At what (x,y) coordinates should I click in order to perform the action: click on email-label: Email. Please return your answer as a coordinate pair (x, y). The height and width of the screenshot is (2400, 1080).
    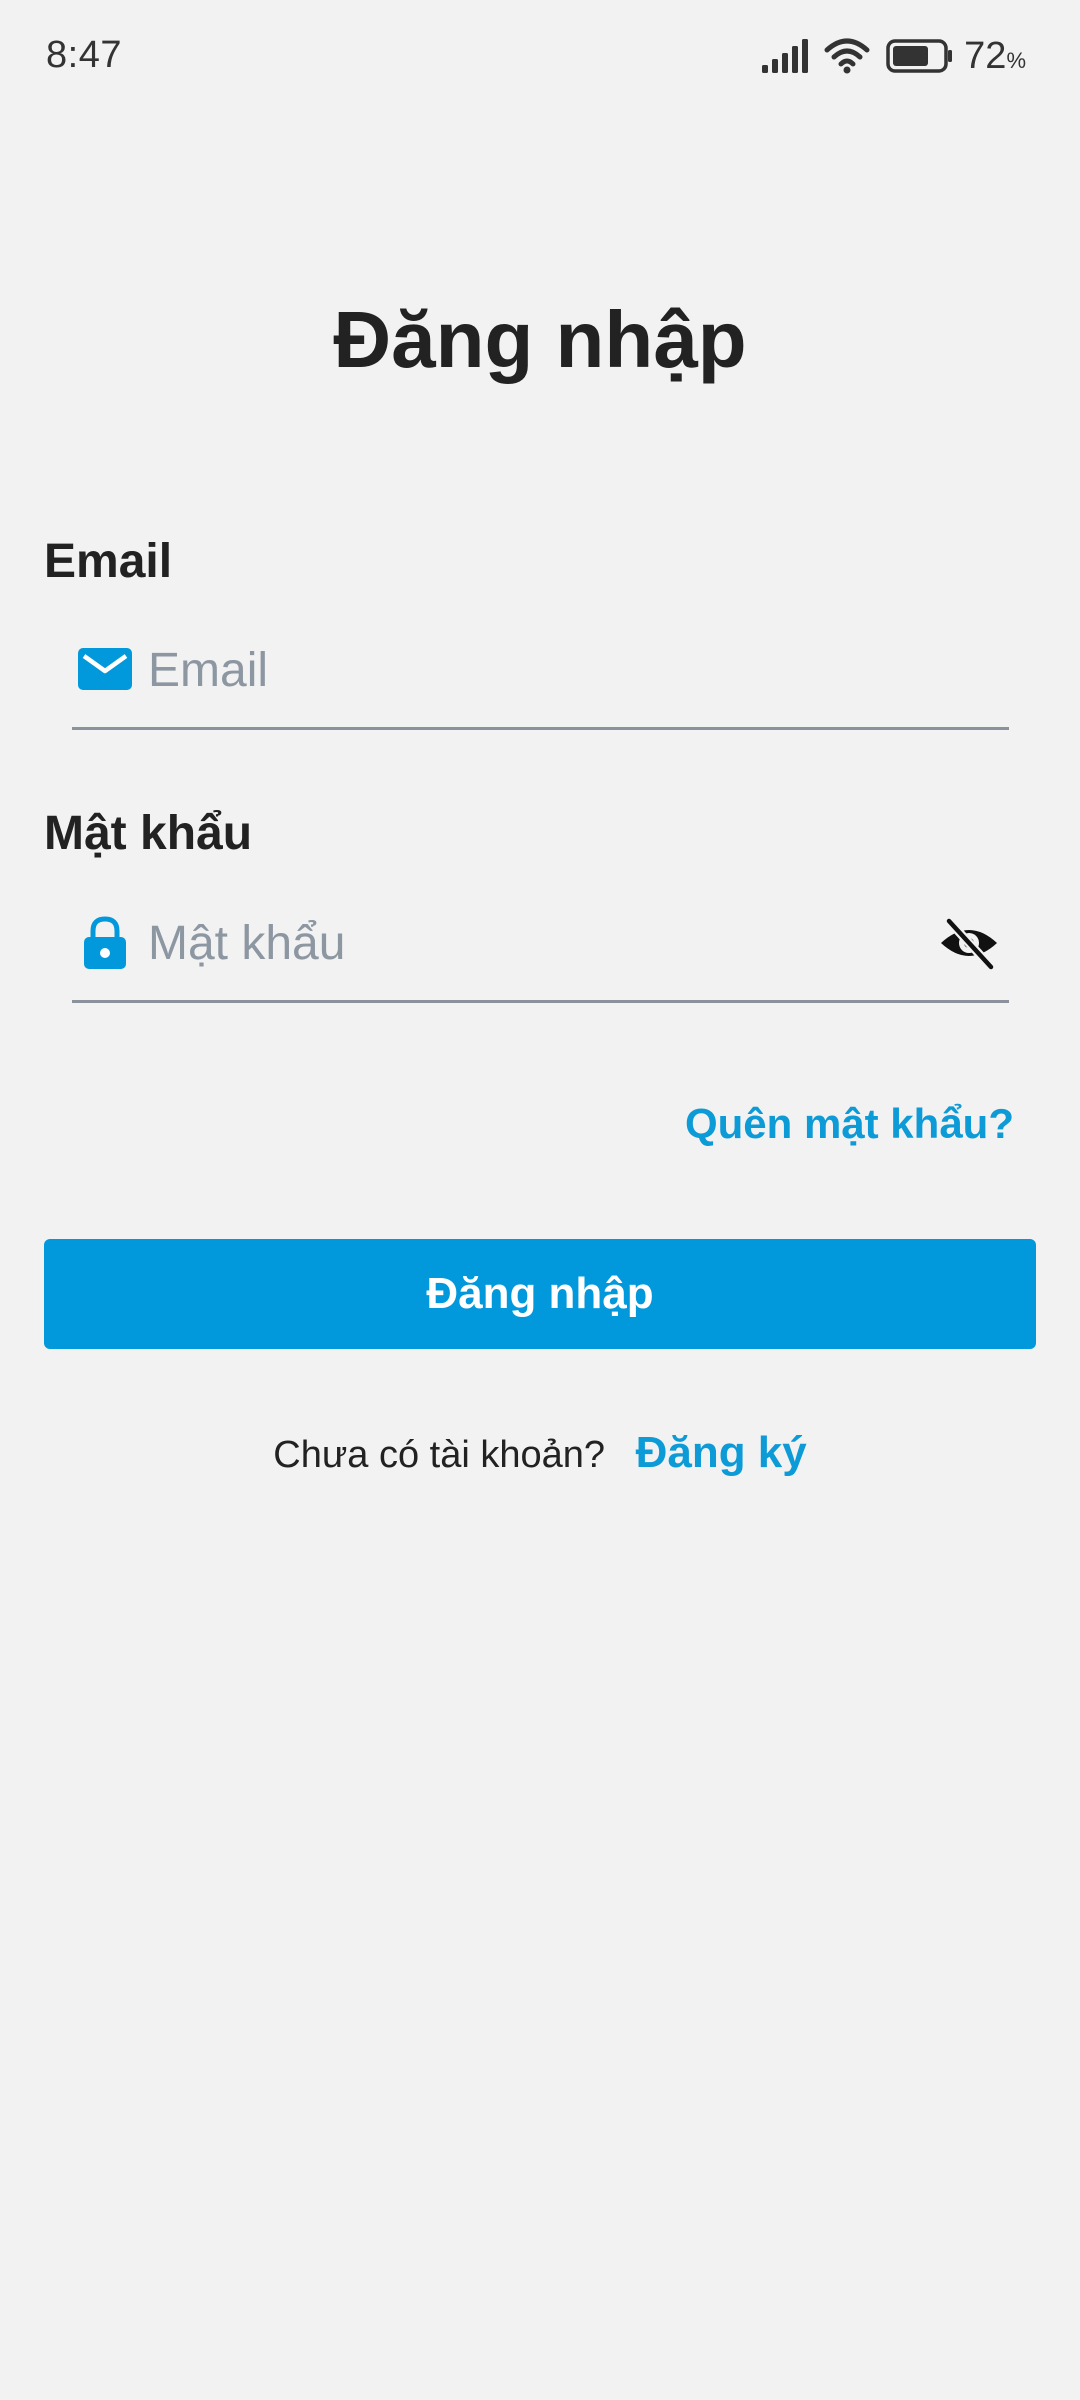
    Looking at the image, I should click on (108, 561).